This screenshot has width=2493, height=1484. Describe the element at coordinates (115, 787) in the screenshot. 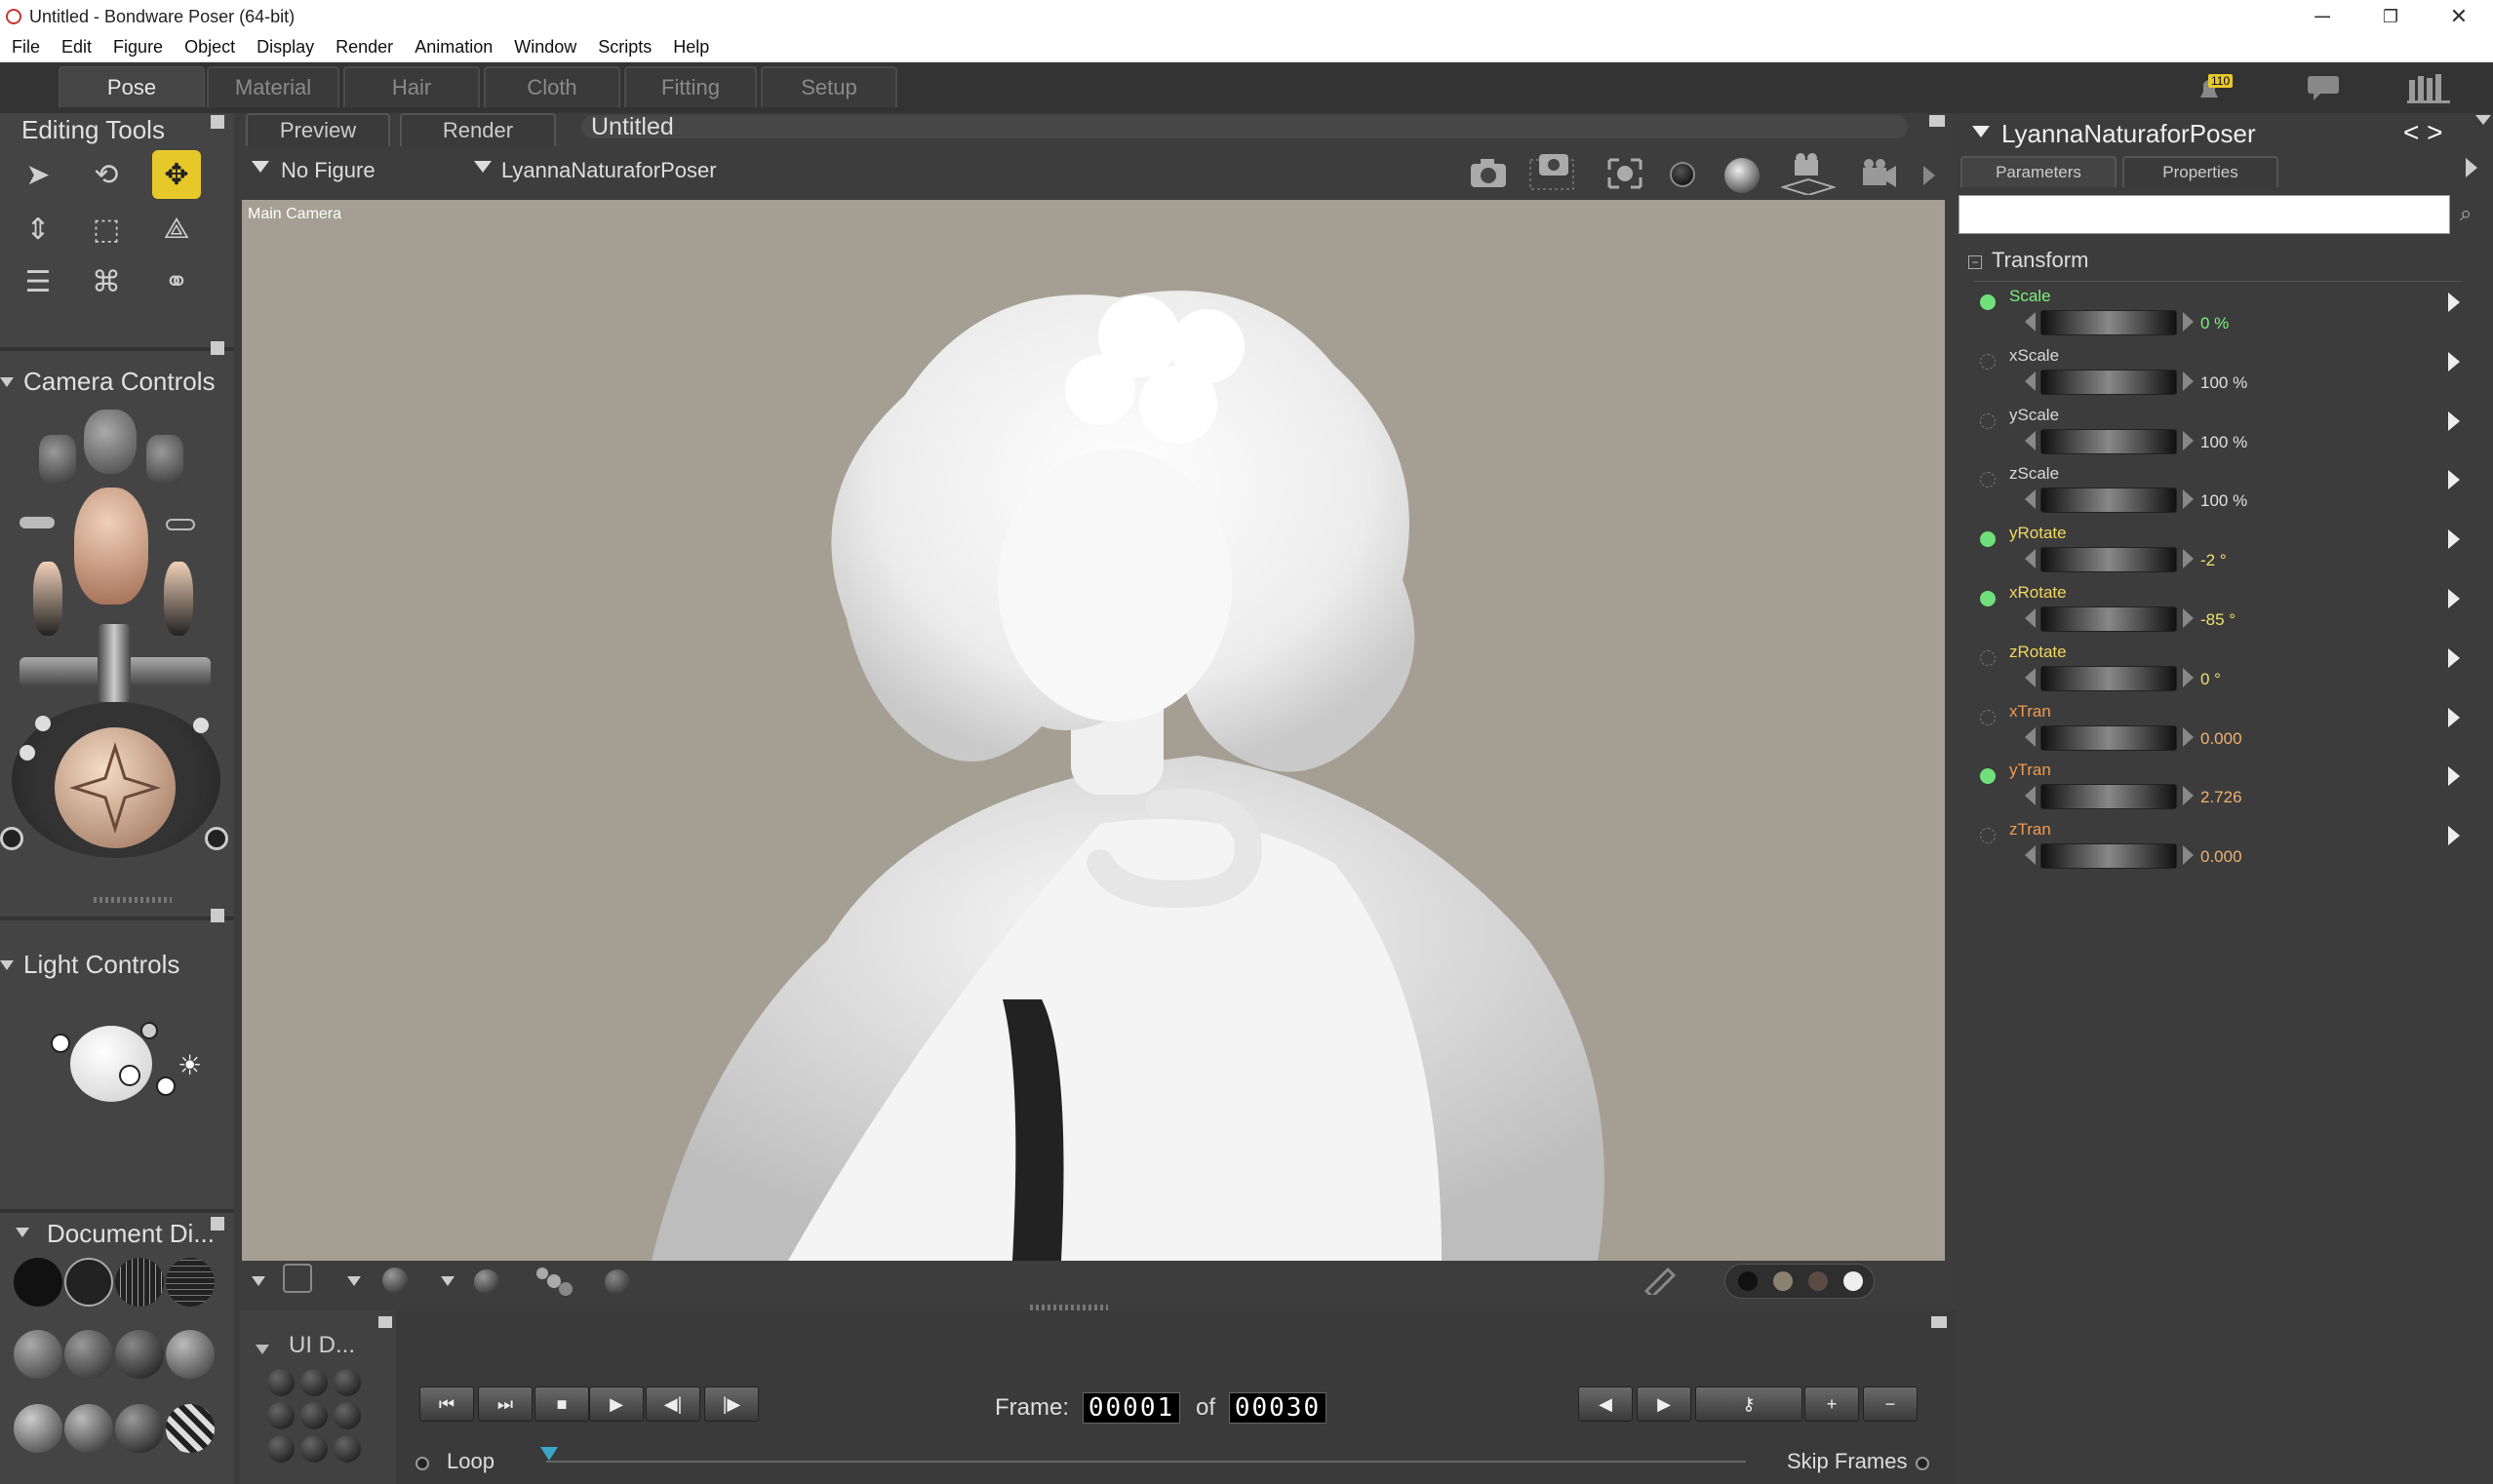

I see `trackball-icon` at that location.